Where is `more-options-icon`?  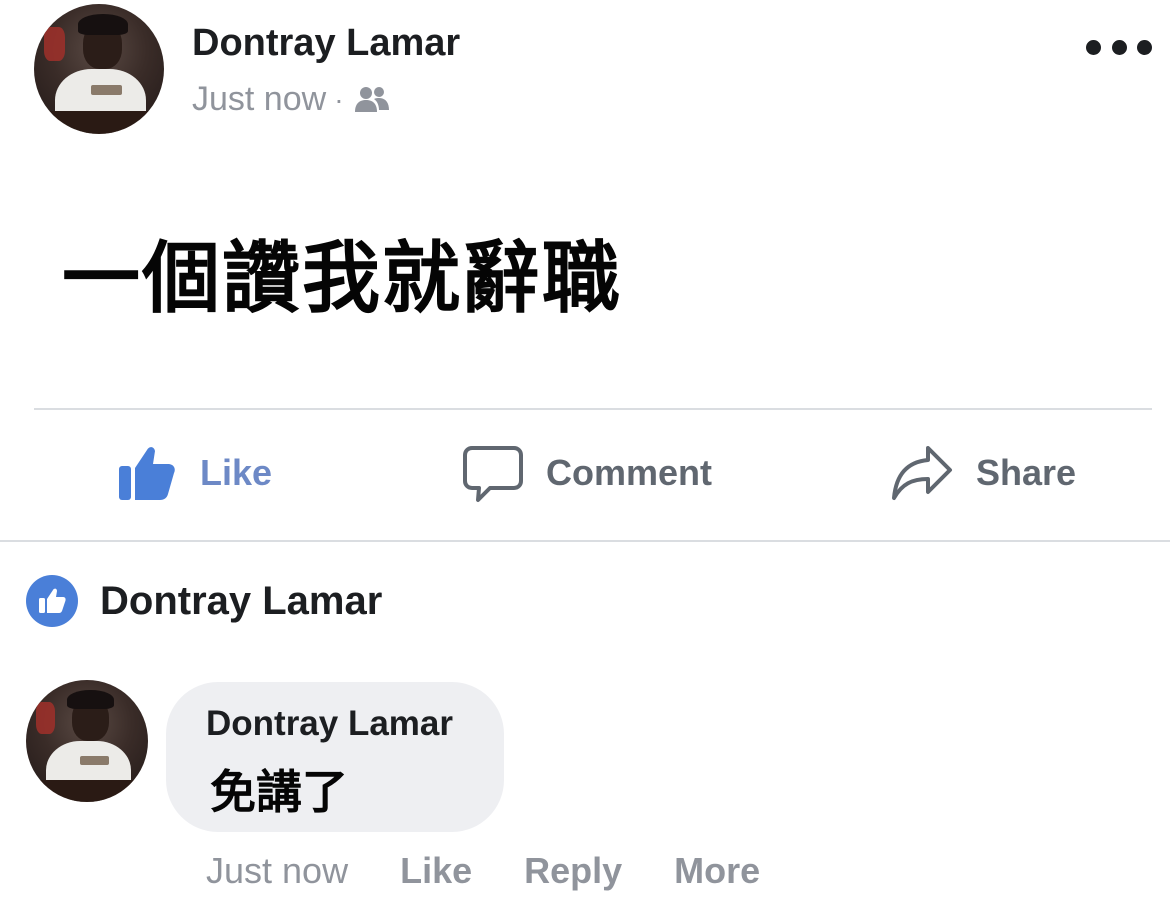 more-options-icon is located at coordinates (1119, 47).